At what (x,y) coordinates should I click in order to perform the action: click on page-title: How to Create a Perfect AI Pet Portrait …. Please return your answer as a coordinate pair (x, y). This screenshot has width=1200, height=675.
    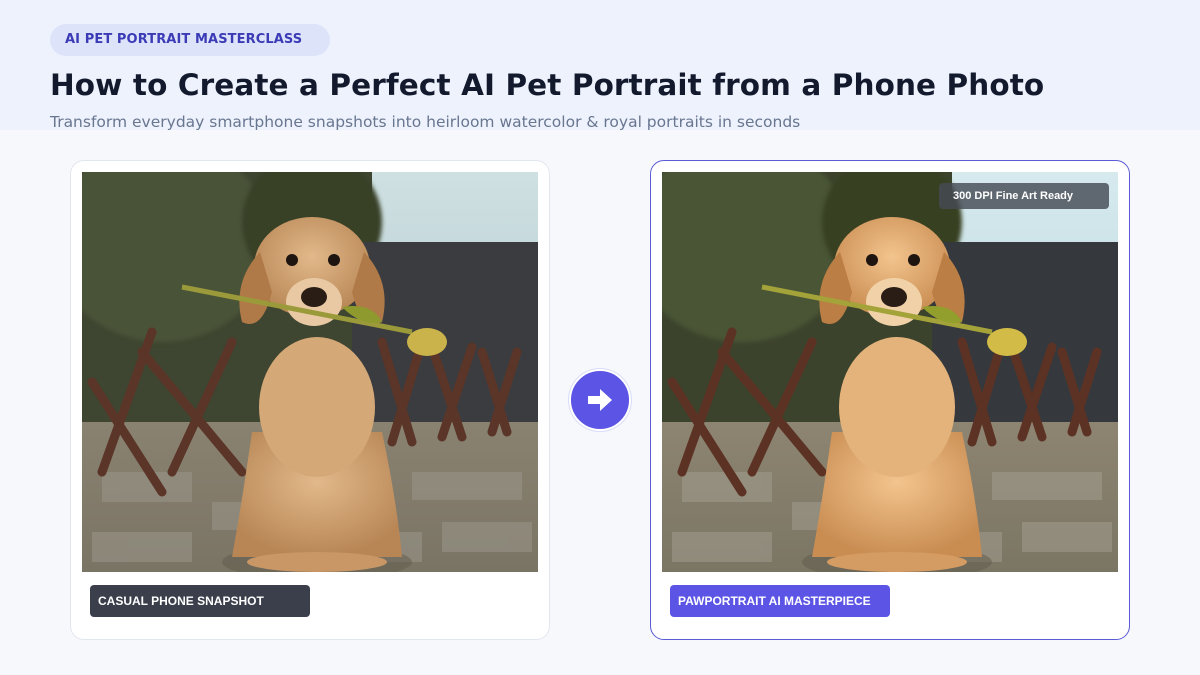
    Looking at the image, I should click on (547, 85).